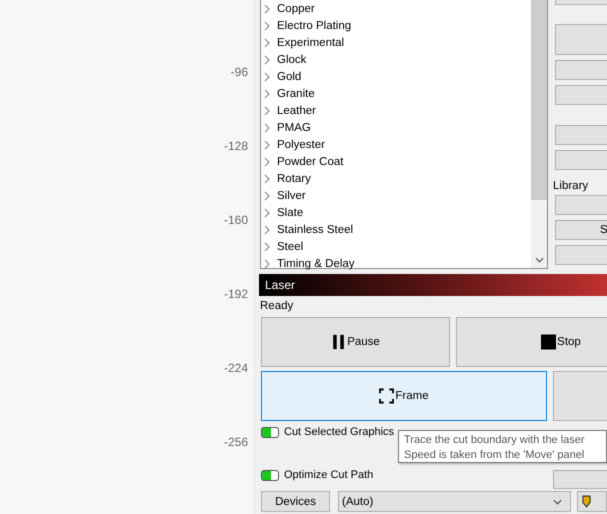 The height and width of the screenshot is (514, 607). What do you see at coordinates (294, 128) in the screenshot?
I see `tree-item: PMAG` at bounding box center [294, 128].